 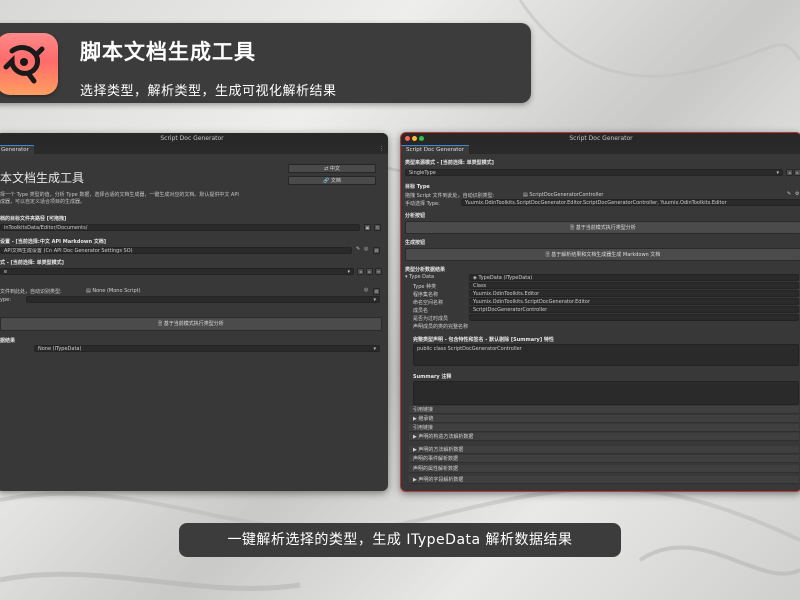 I want to click on prop-label: 是否为过时成员, so click(x=431, y=319).